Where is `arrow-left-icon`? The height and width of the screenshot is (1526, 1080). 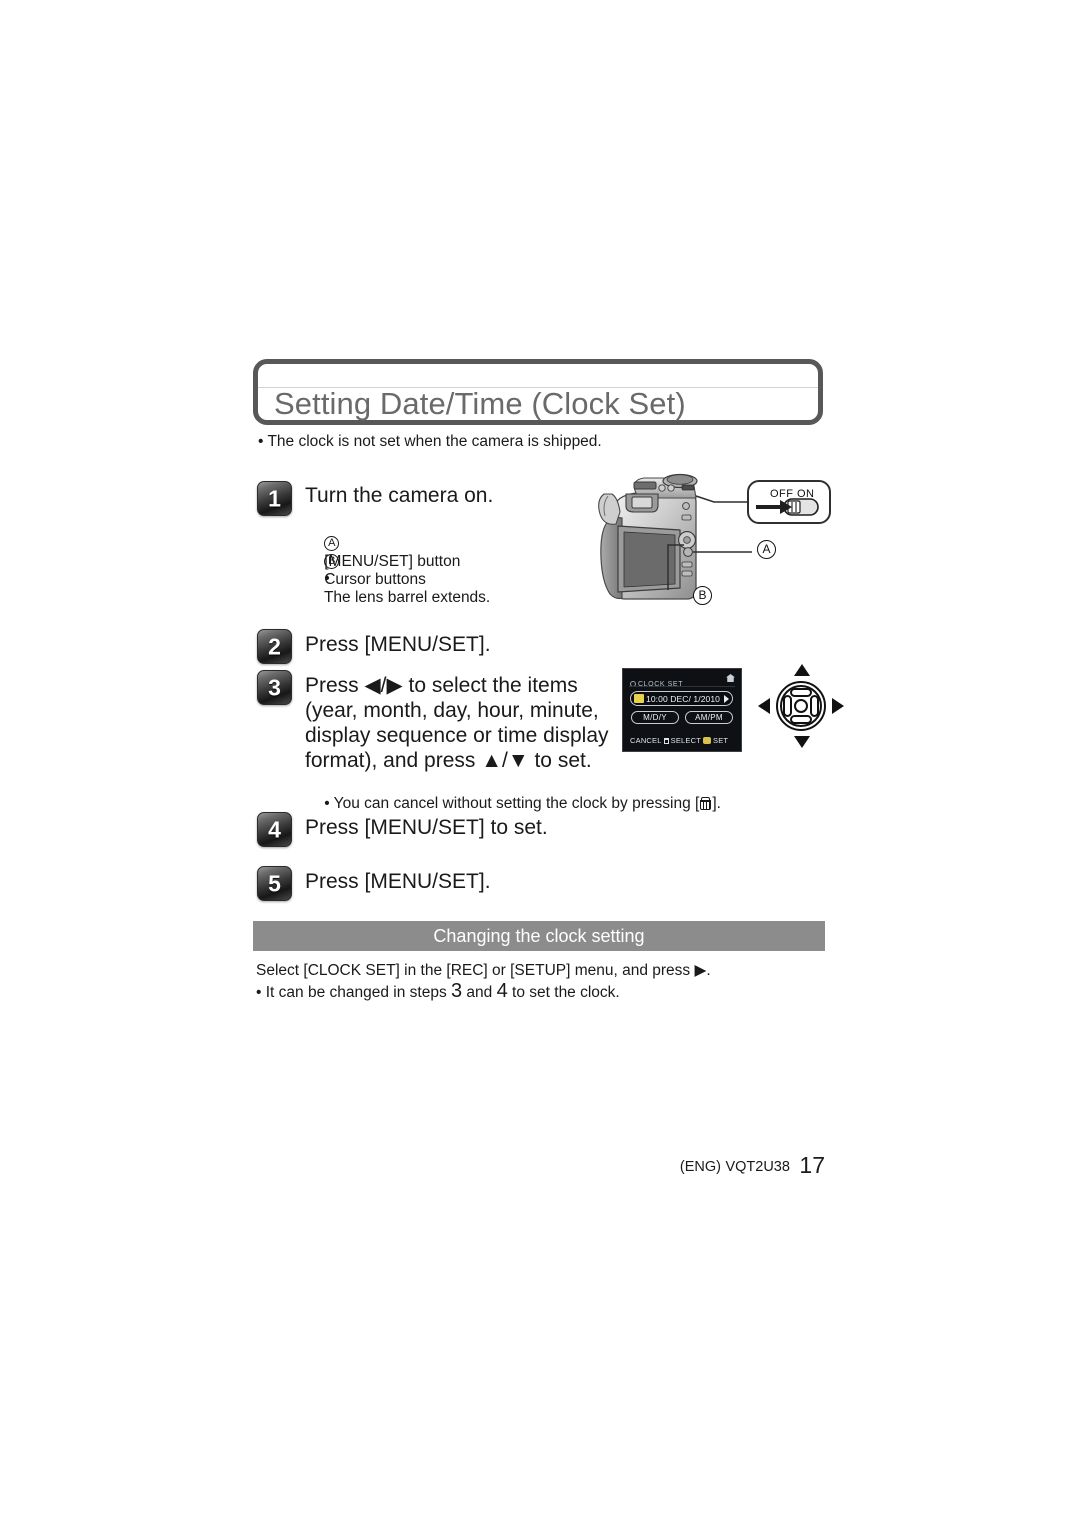
arrow-left-icon is located at coordinates (764, 706).